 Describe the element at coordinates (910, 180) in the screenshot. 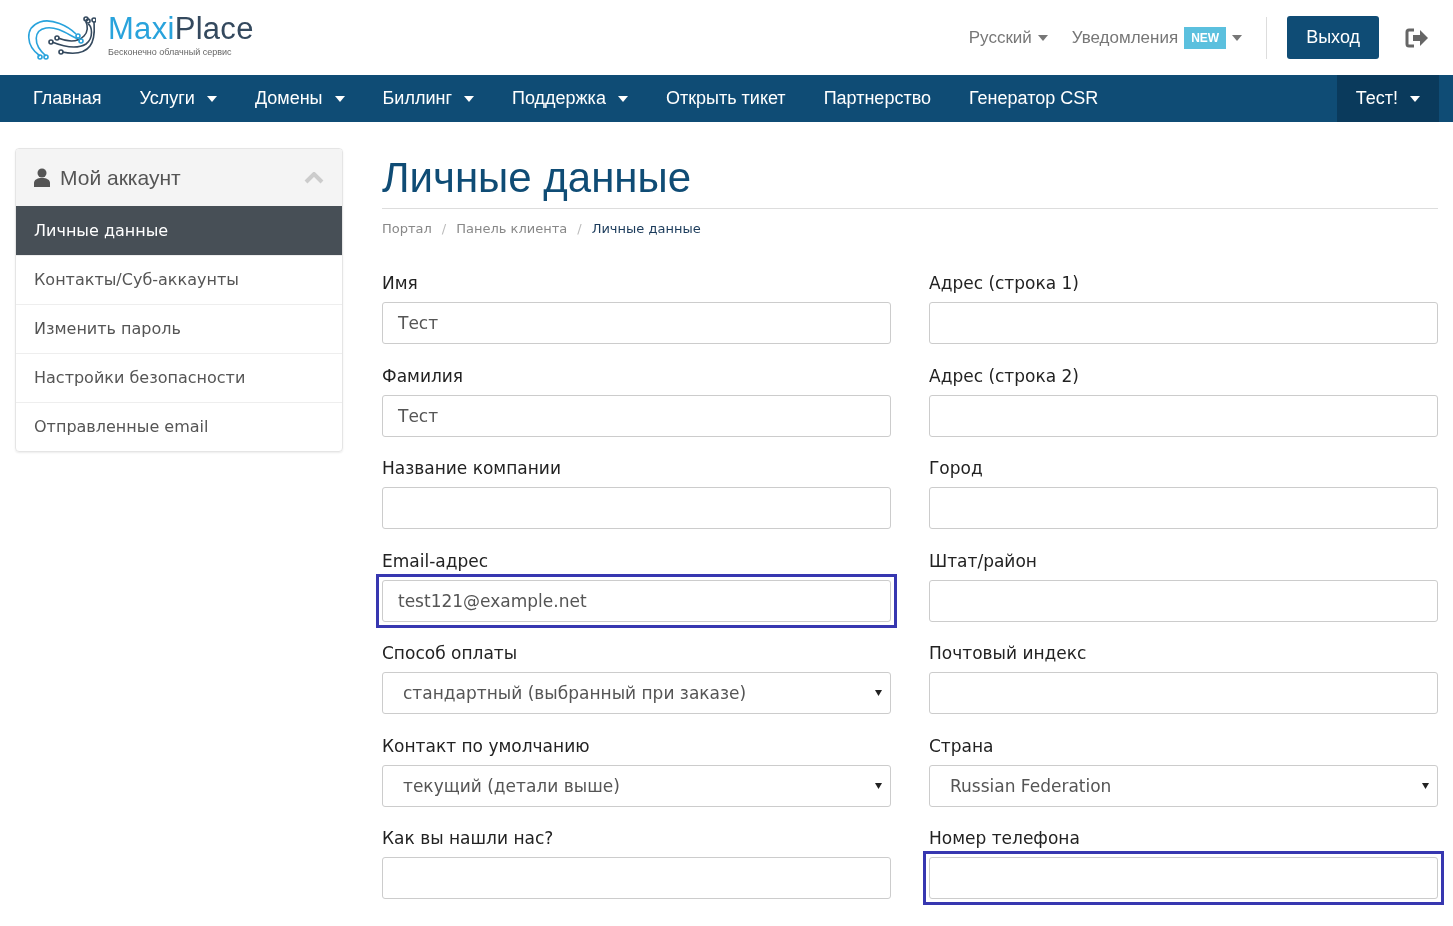

I see `page-title: Личные данные` at that location.